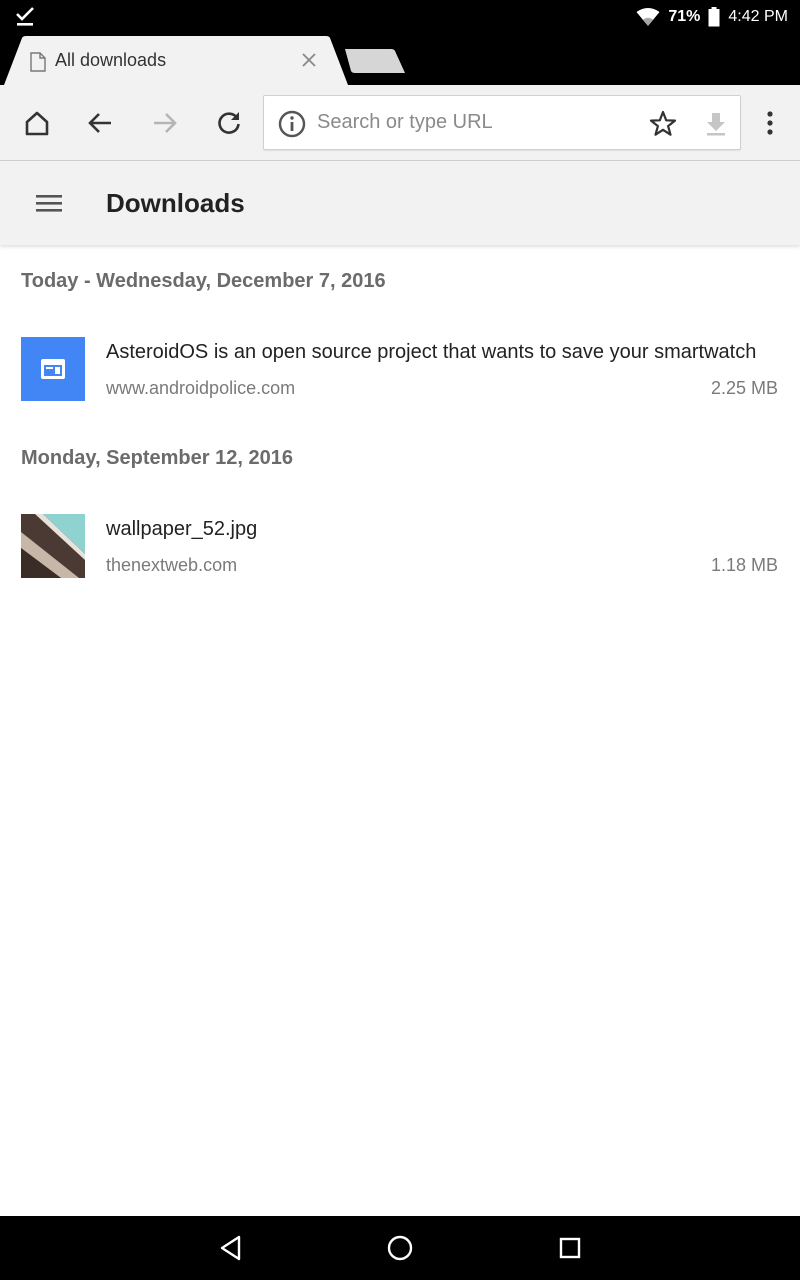  What do you see at coordinates (38, 62) in the screenshot?
I see `document-icon` at bounding box center [38, 62].